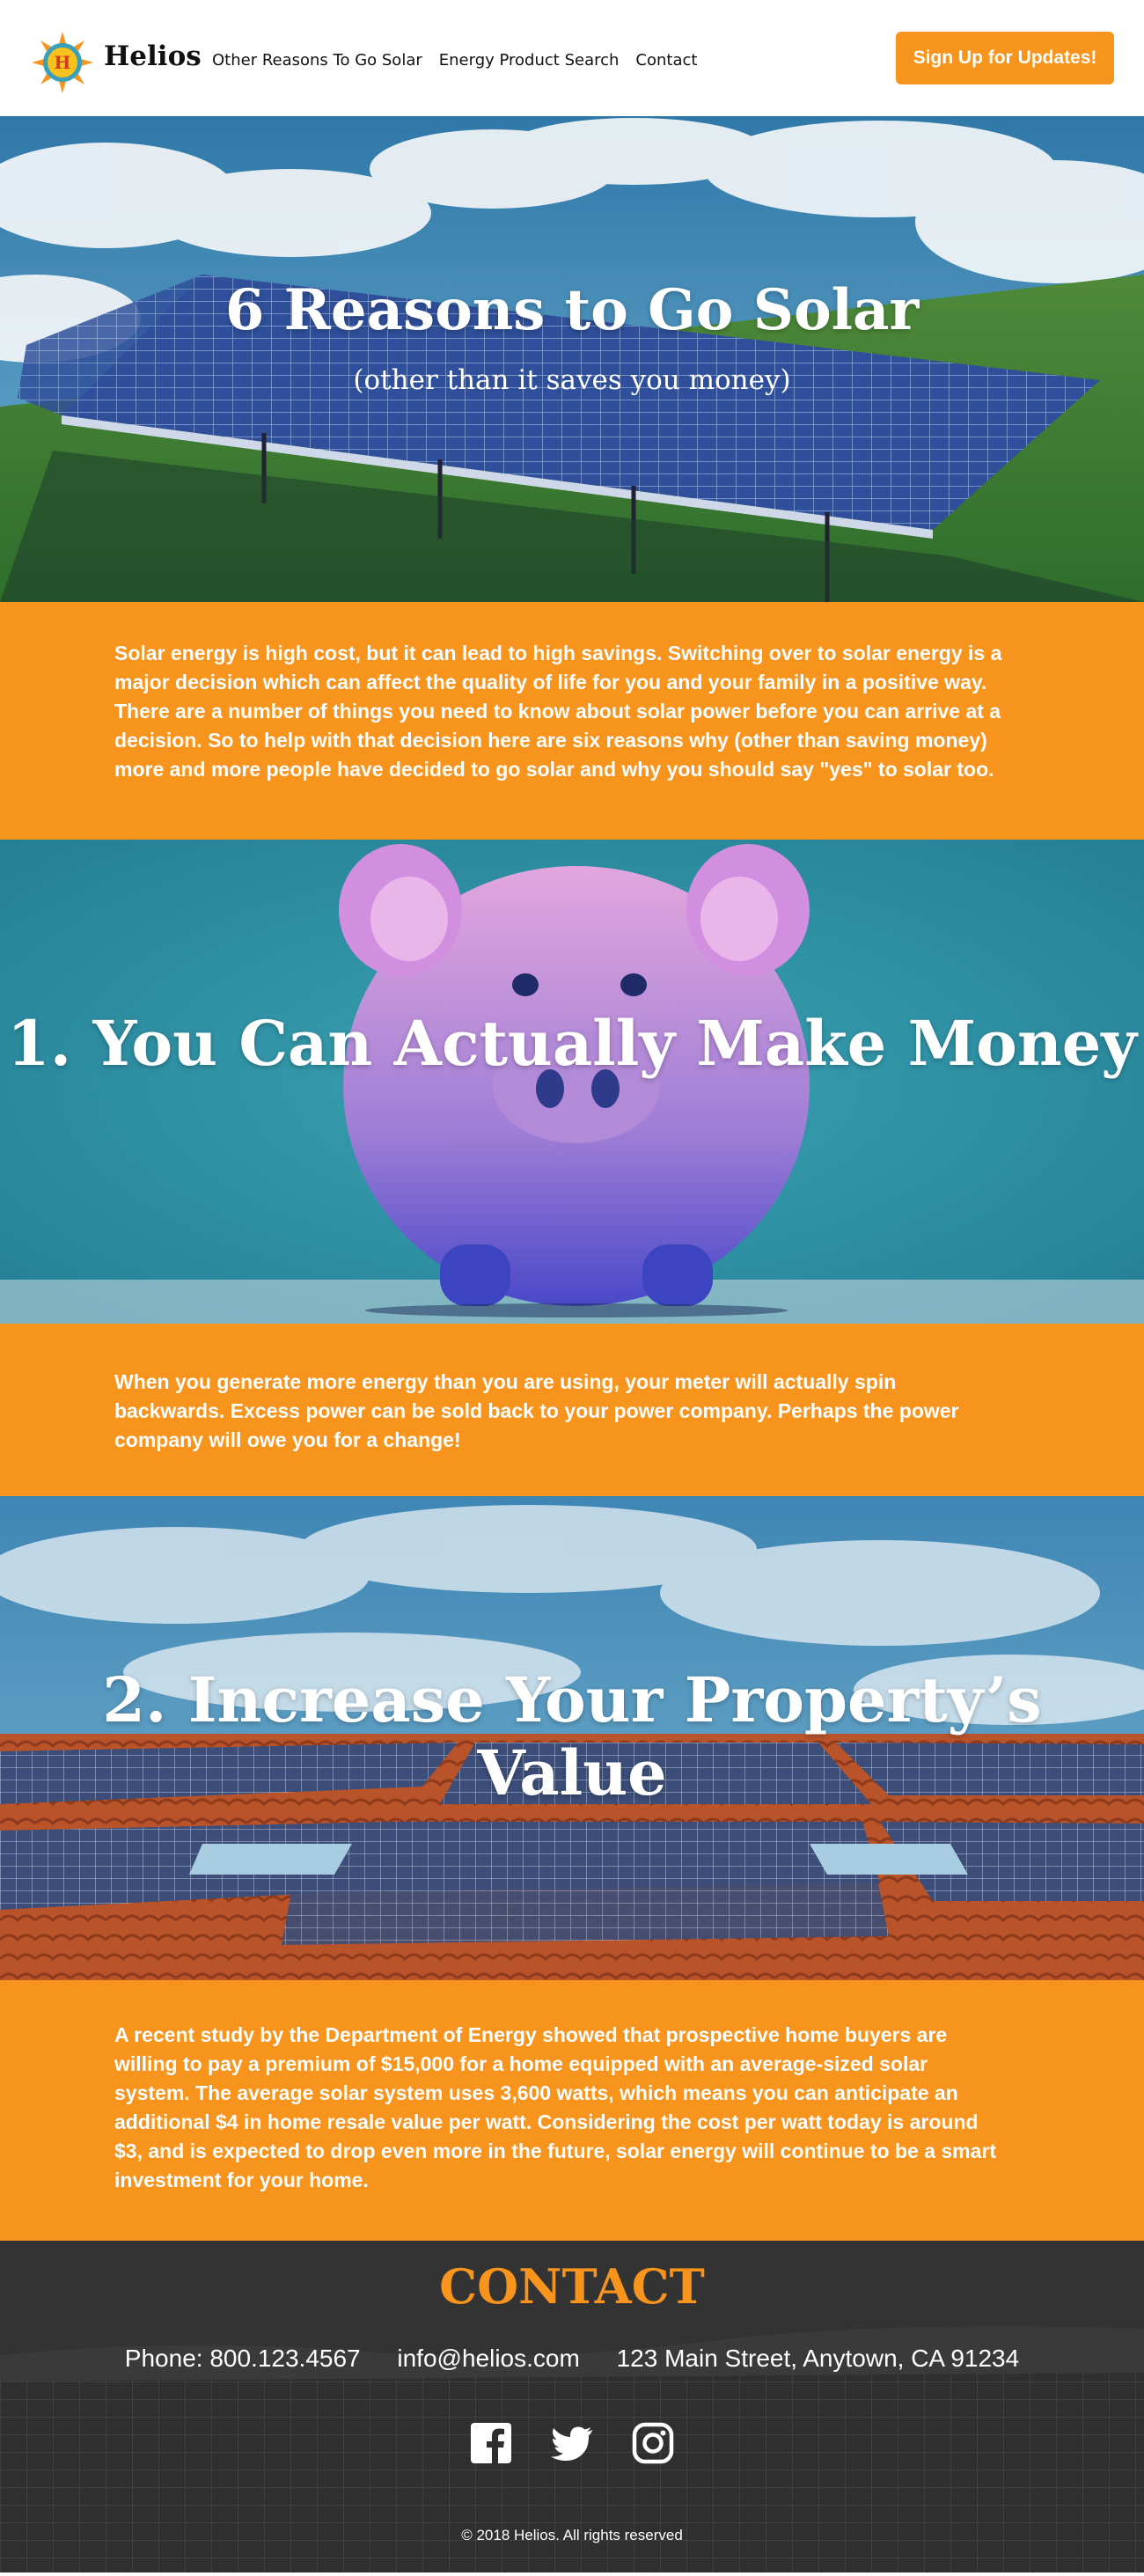 Image resolution: width=1144 pixels, height=2576 pixels. Describe the element at coordinates (572, 2535) in the screenshot. I see `copyright: © 2018 Helios. All rights reserved` at that location.